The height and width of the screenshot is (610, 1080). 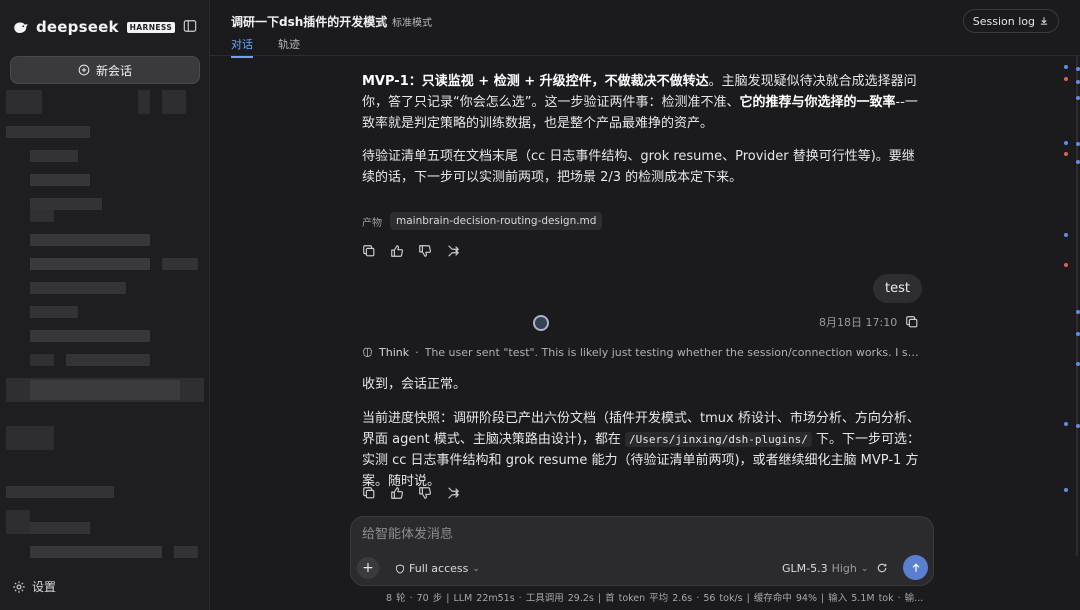 I want to click on assistant-reply-line-1: 收到，会话正常。, so click(x=414, y=384).